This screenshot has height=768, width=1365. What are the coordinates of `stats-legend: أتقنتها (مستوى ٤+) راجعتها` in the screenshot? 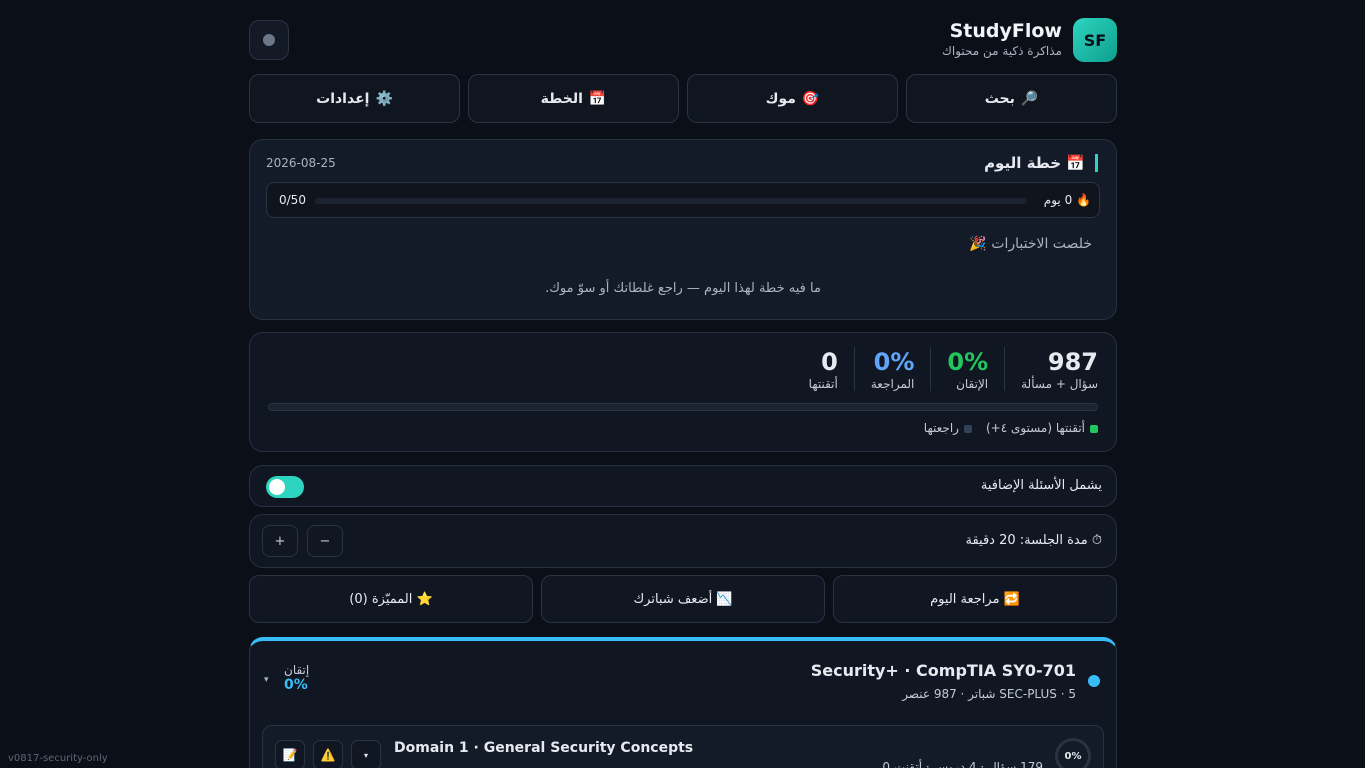 It's located at (1011, 428).